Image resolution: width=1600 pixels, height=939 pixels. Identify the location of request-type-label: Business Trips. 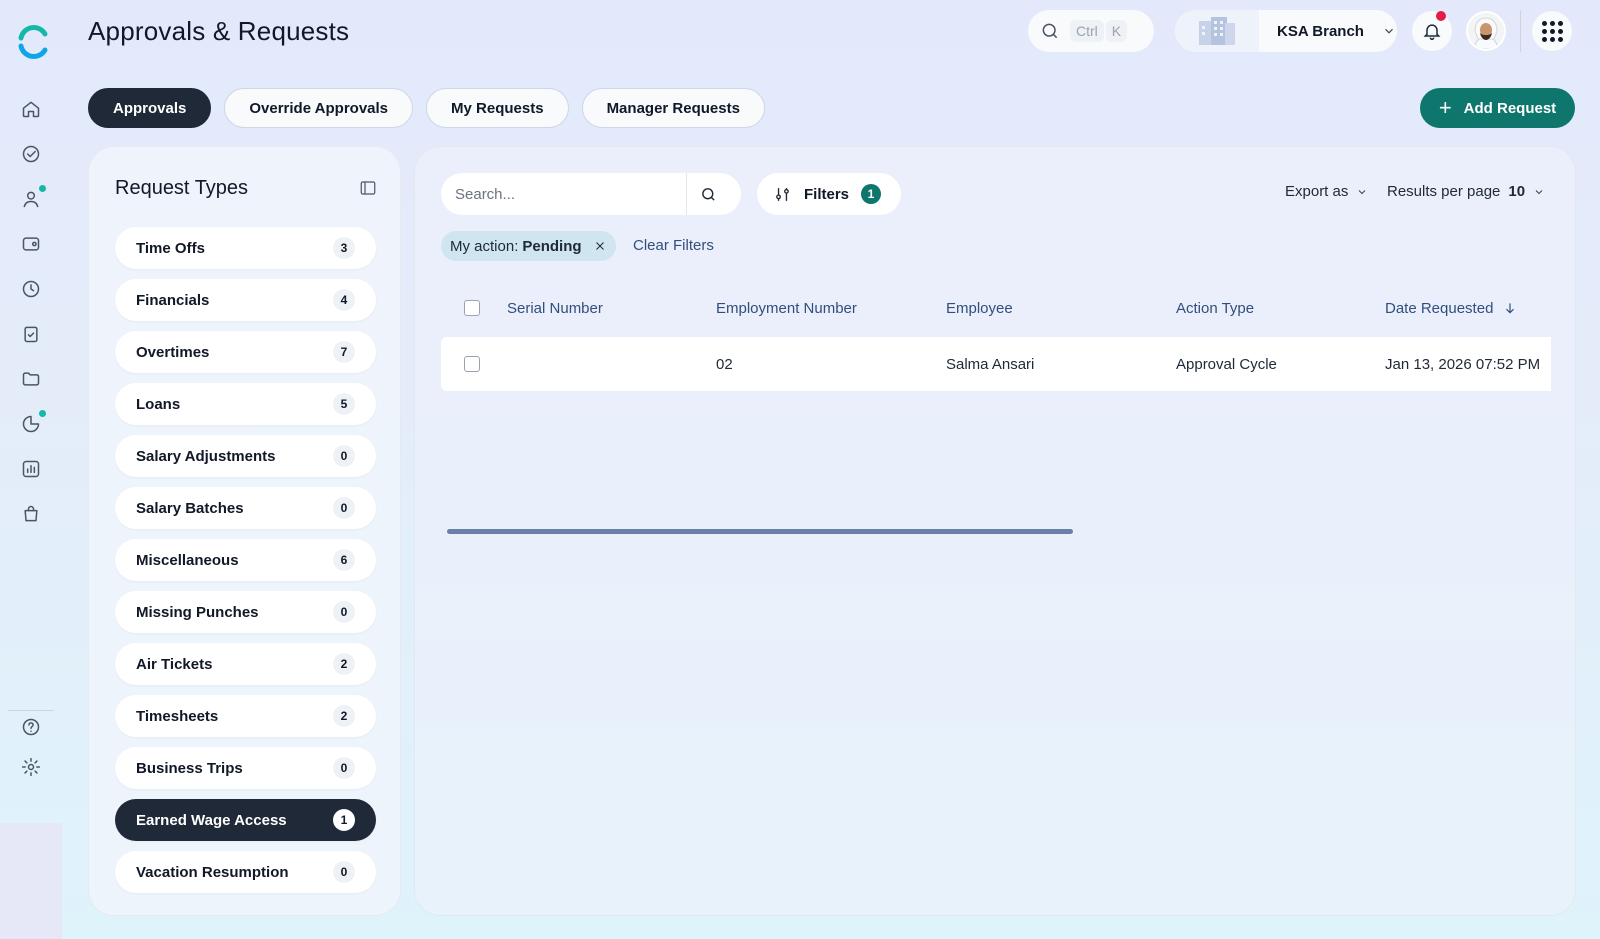
(189, 768).